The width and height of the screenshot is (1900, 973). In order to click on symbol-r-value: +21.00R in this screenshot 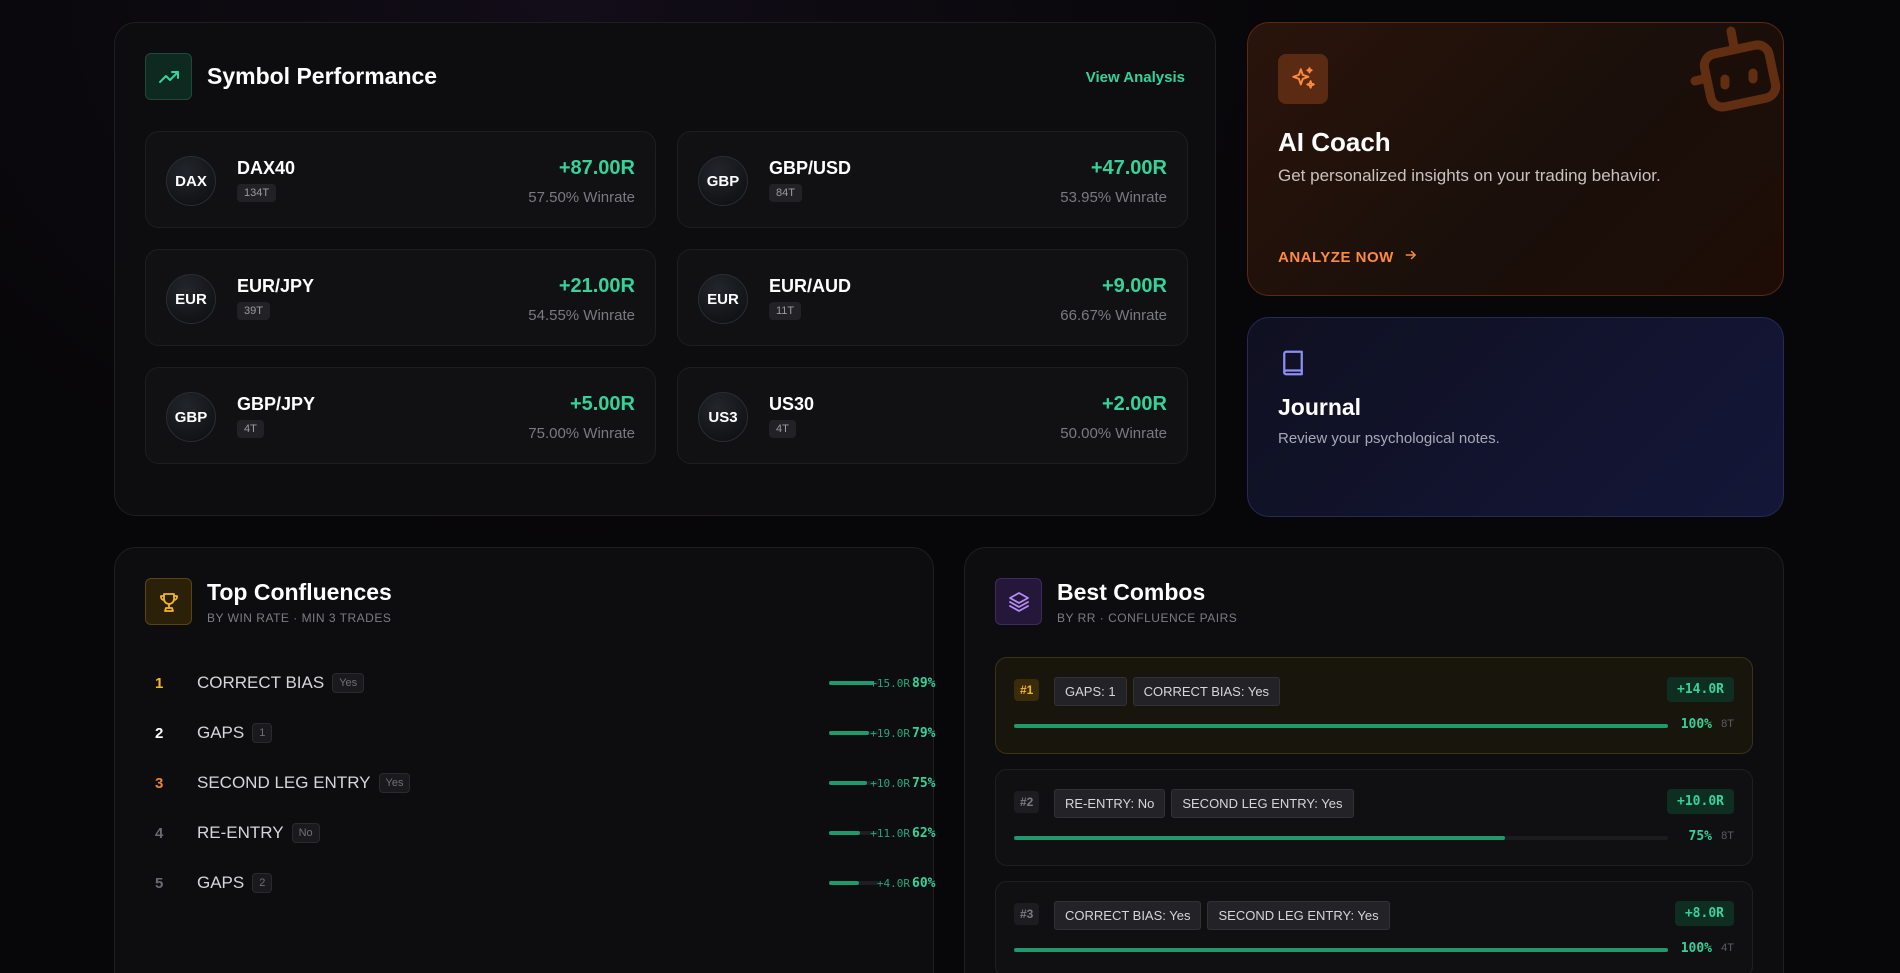, I will do `click(596, 286)`.